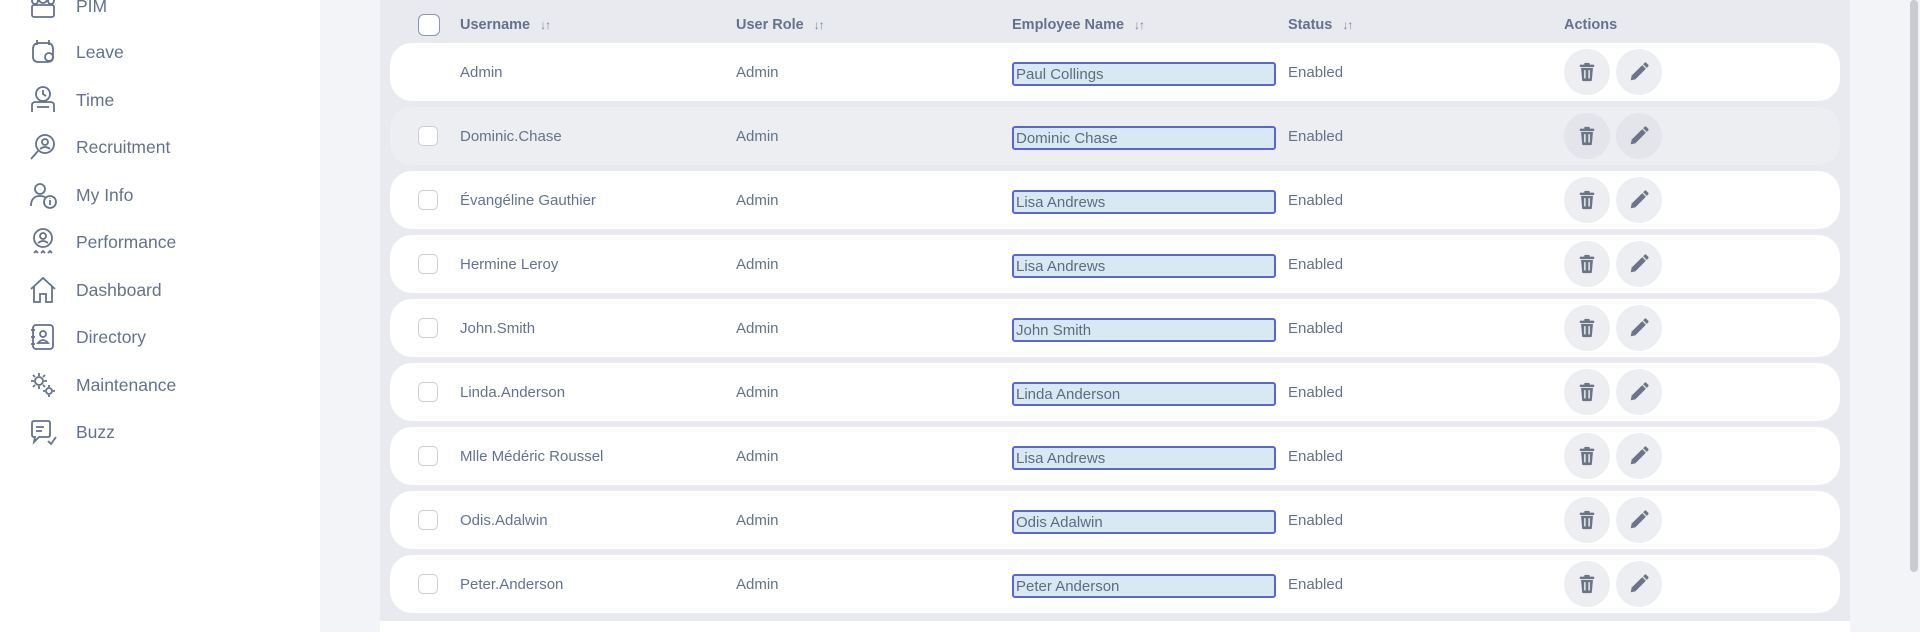 This screenshot has width=1920, height=632. What do you see at coordinates (504, 520) in the screenshot?
I see `cell-username: Odis.Adalwin` at bounding box center [504, 520].